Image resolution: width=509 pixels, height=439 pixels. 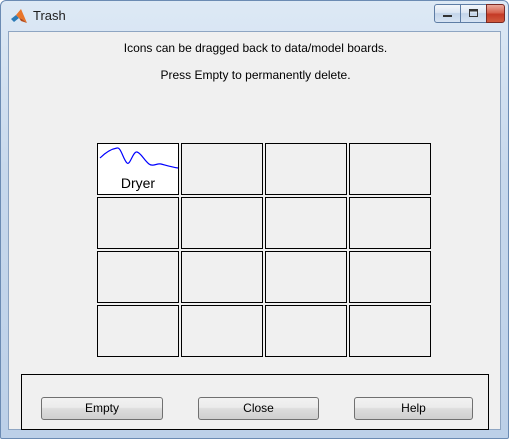 I want to click on trash-item-label: Dryer, so click(x=138, y=183).